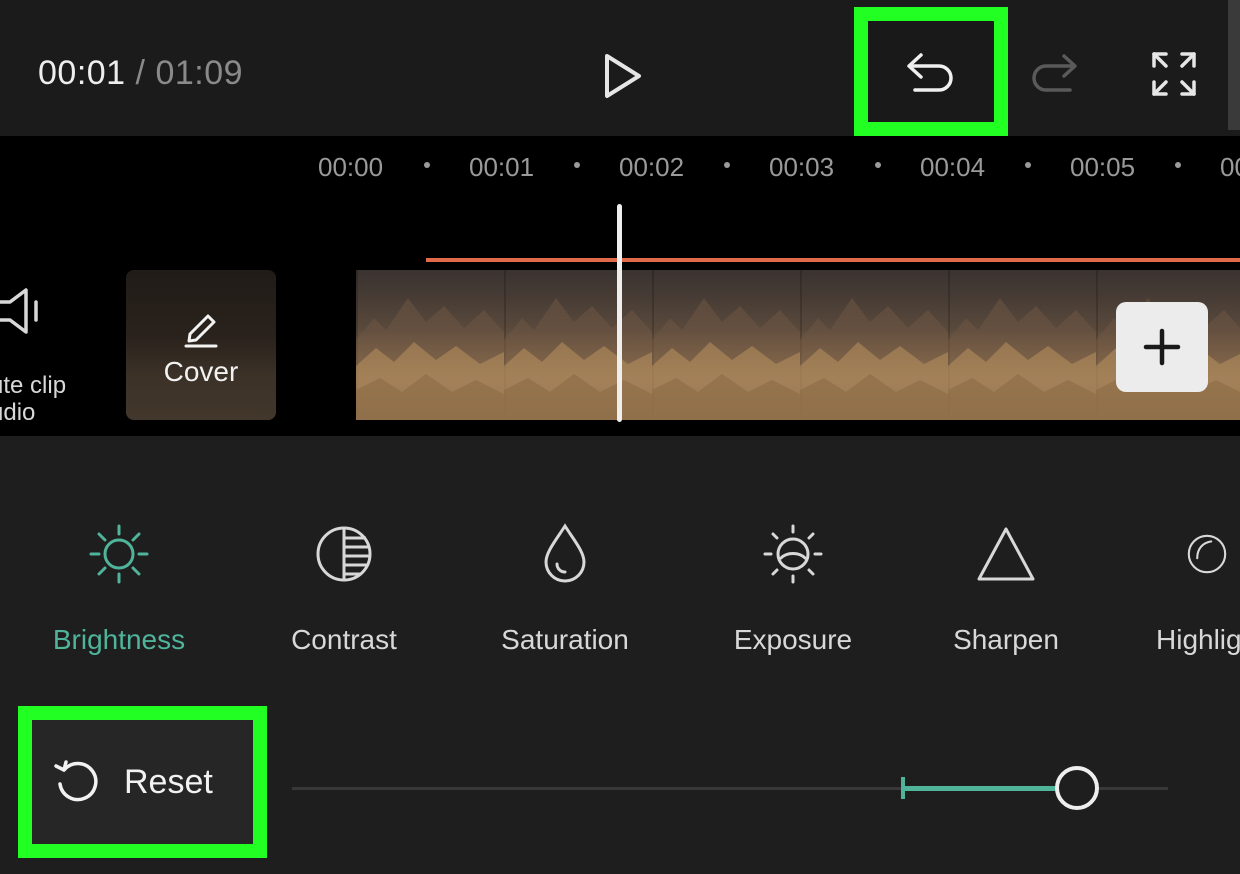  What do you see at coordinates (565, 554) in the screenshot?
I see `drop-icon` at bounding box center [565, 554].